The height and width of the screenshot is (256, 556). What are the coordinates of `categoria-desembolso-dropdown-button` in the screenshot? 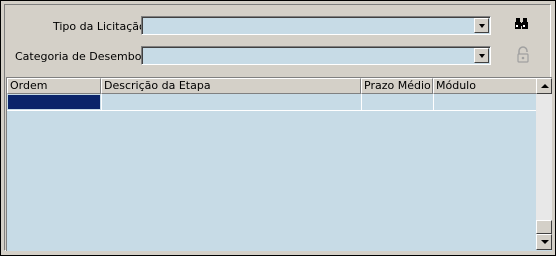 It's located at (481, 55).